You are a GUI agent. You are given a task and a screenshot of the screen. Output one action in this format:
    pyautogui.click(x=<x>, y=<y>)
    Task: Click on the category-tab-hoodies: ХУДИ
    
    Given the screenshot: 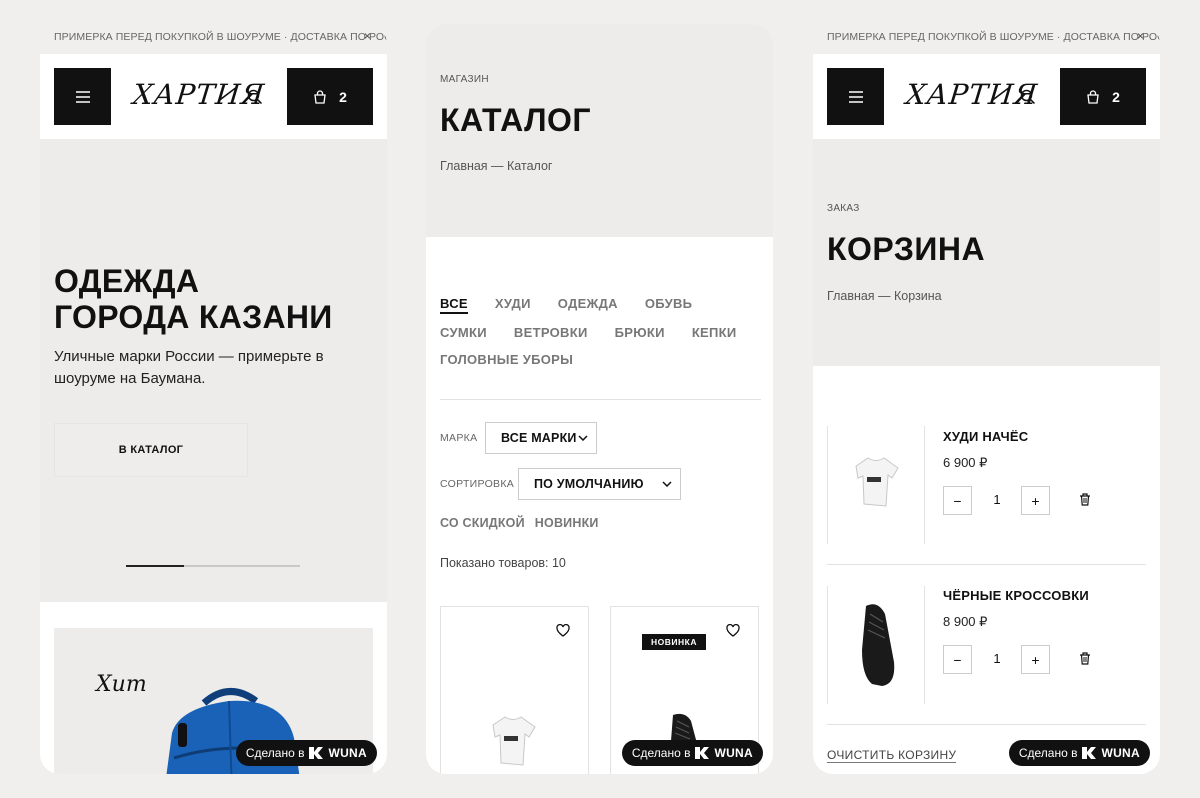 What is the action you would take?
    pyautogui.click(x=513, y=305)
    